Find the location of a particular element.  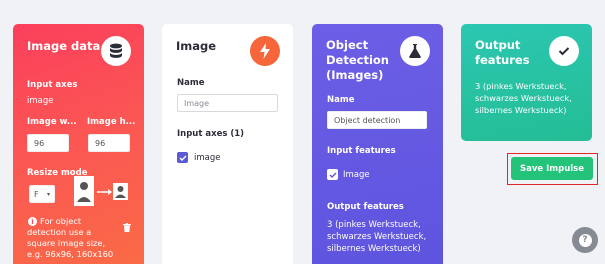

card-title-line3: (Images) is located at coordinates (355, 75).